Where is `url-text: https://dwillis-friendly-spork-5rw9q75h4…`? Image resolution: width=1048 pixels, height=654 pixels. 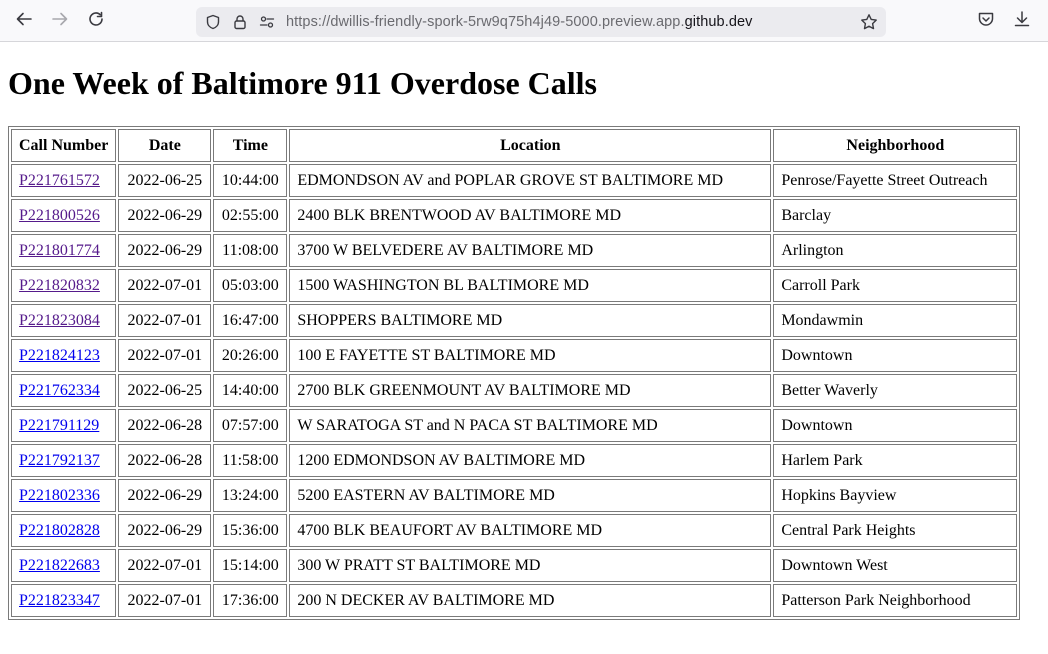
url-text: https://dwillis-friendly-spork-5rw9q75h4… is located at coordinates (519, 22).